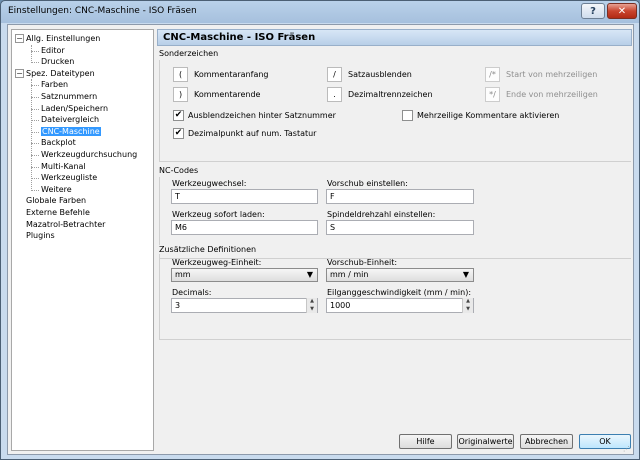  Describe the element at coordinates (394, 37) in the screenshot. I see `panel-header: CNC-Maschine - ISO Fräsen` at that location.